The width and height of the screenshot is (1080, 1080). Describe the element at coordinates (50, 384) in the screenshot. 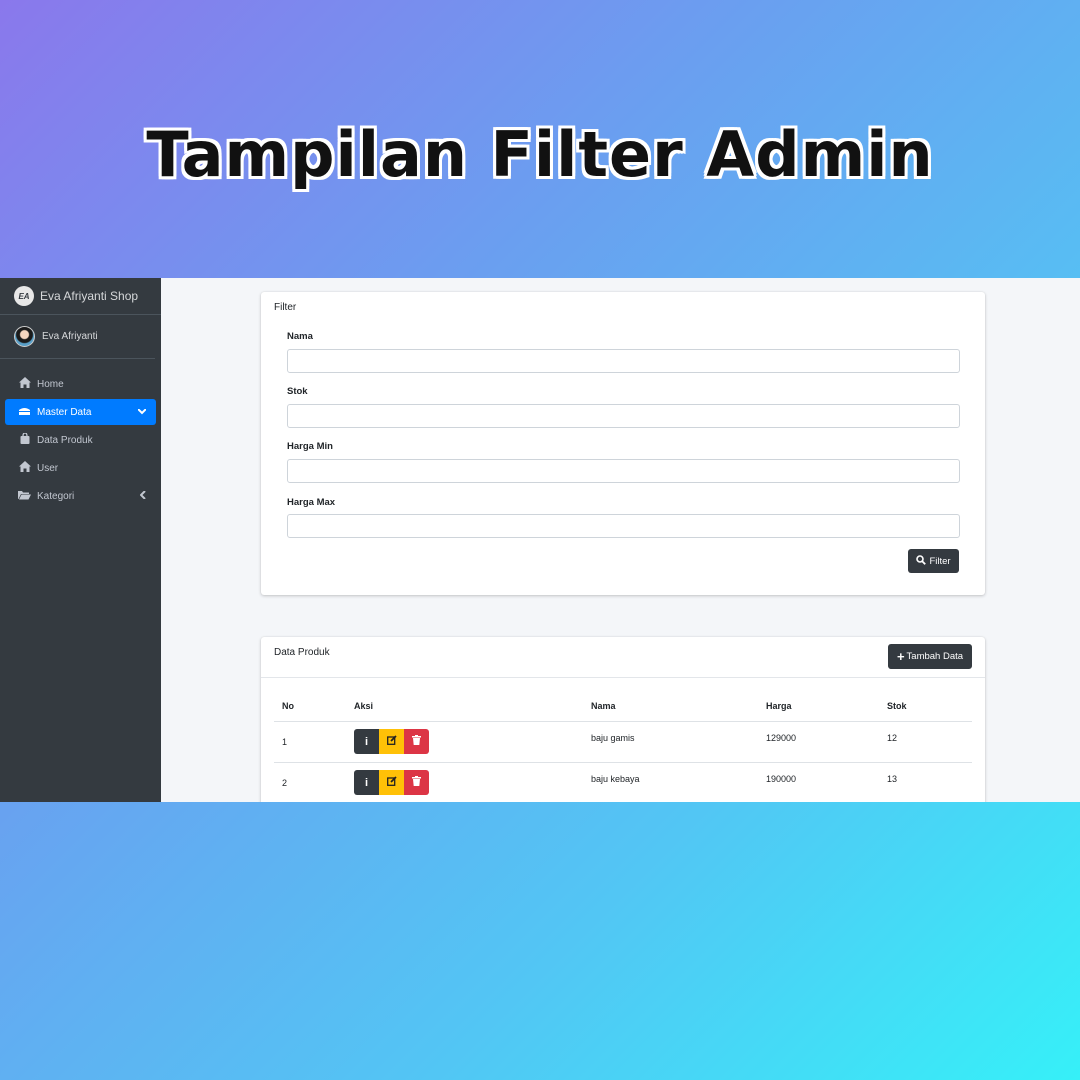

I see `sidebar-item-label: Home` at that location.